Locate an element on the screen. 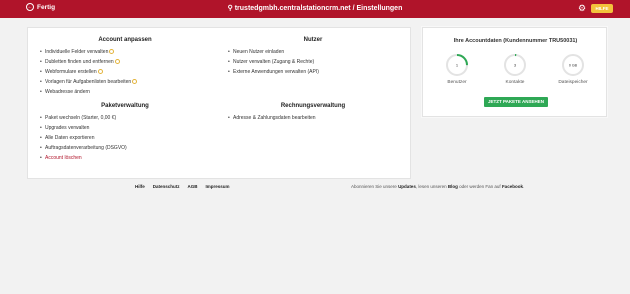  link-label: Account löschen is located at coordinates (63, 158).